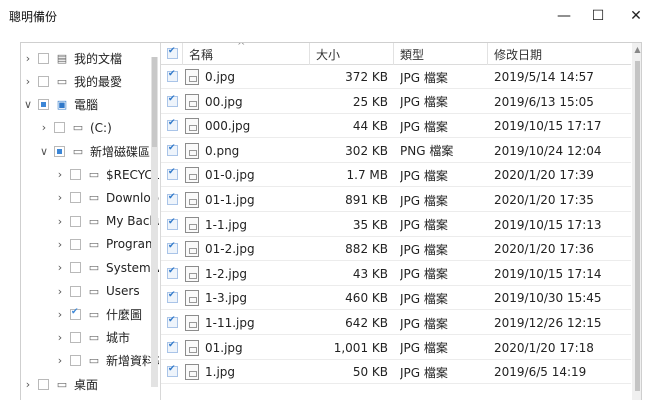  What do you see at coordinates (154, 102) in the screenshot?
I see `tree-scrollbar-thumb` at bounding box center [154, 102].